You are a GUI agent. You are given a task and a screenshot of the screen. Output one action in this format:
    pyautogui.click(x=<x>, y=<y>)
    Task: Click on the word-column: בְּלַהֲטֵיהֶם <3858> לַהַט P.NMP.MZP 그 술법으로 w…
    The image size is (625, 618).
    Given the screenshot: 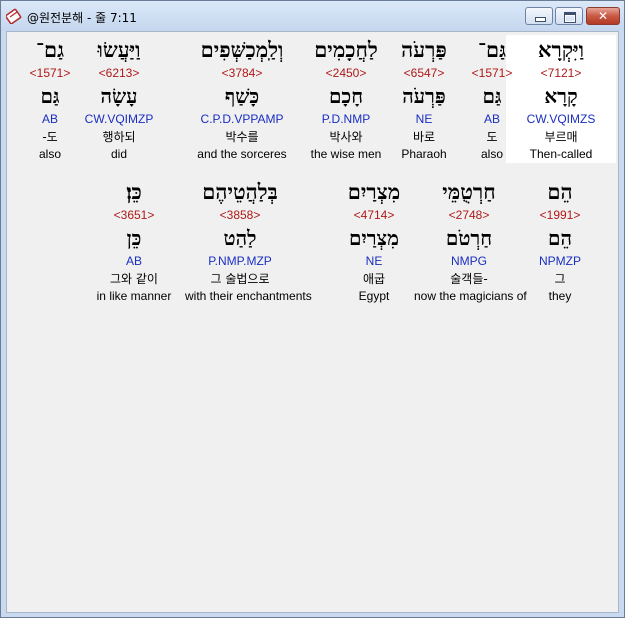 What is the action you would take?
    pyautogui.click(x=248, y=241)
    